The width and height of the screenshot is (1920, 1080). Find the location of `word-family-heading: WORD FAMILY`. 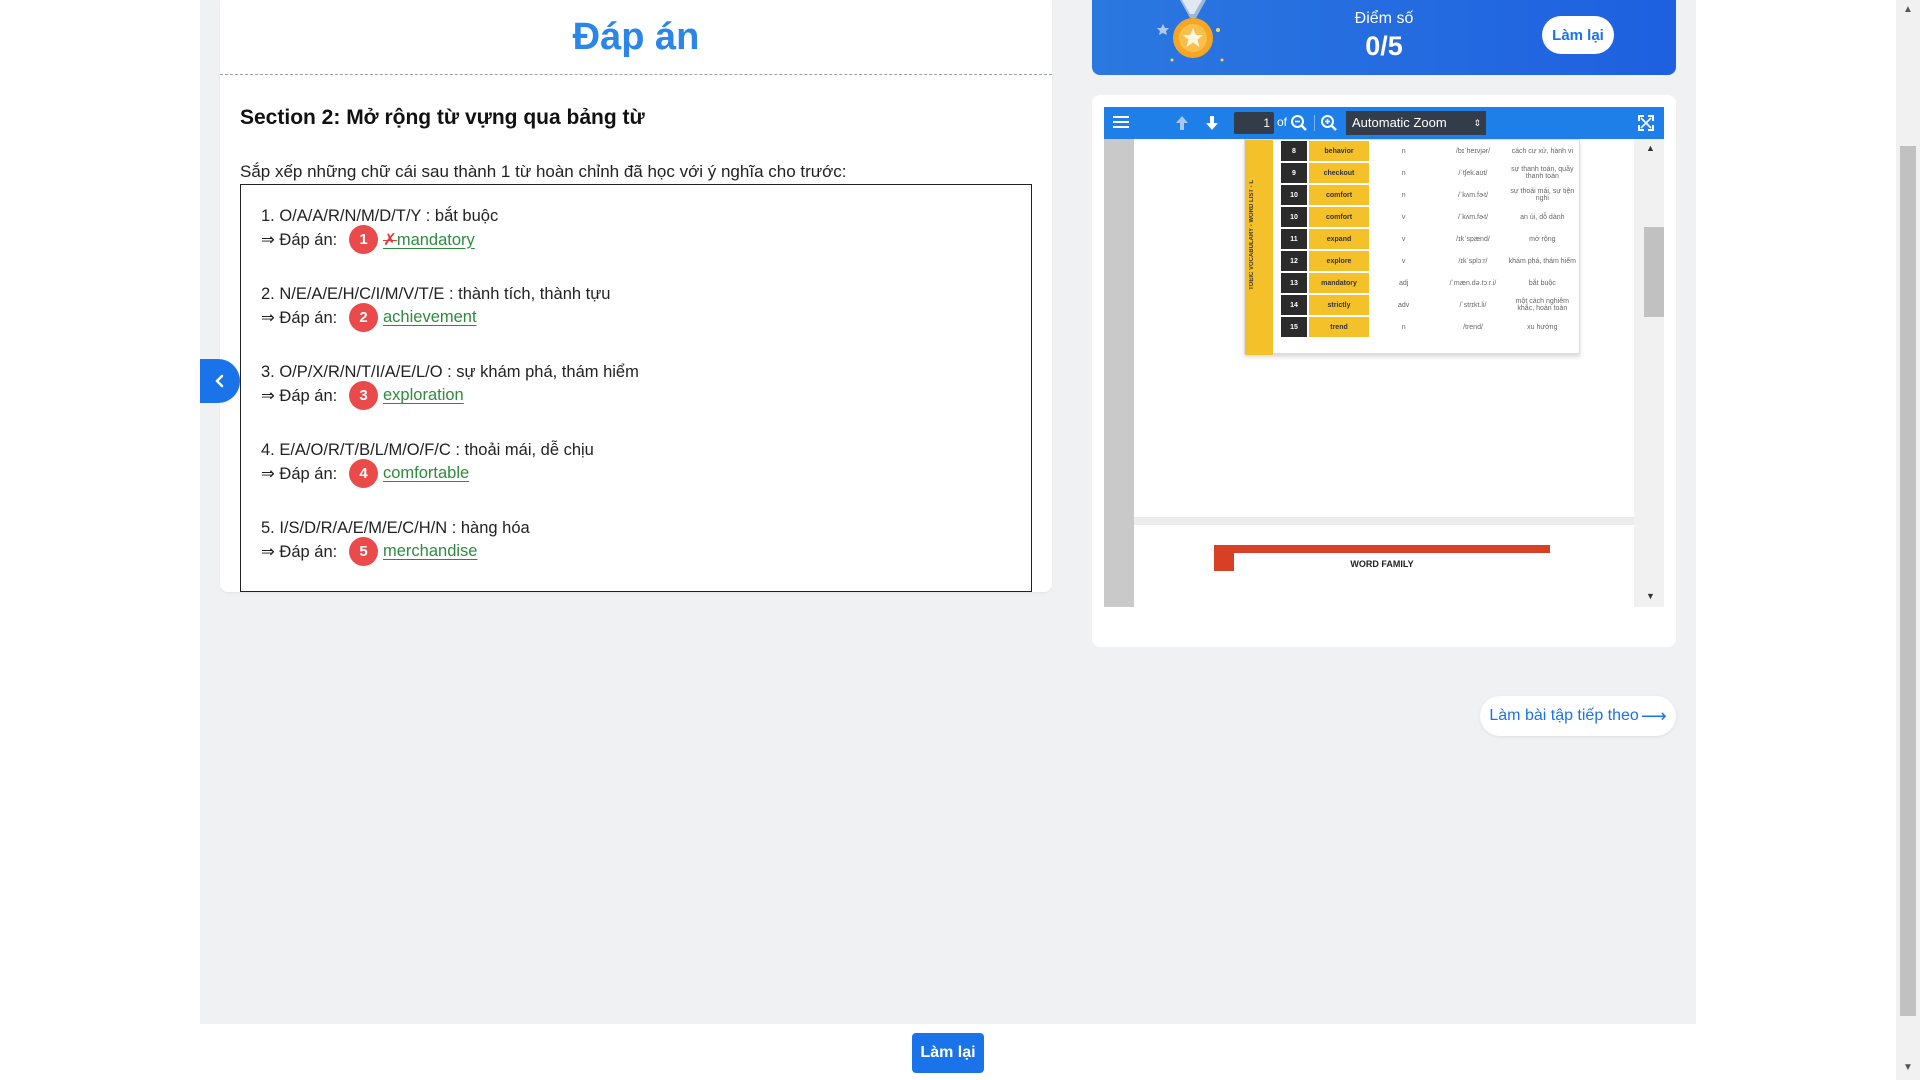

word-family-heading: WORD FAMILY is located at coordinates (1382, 564).